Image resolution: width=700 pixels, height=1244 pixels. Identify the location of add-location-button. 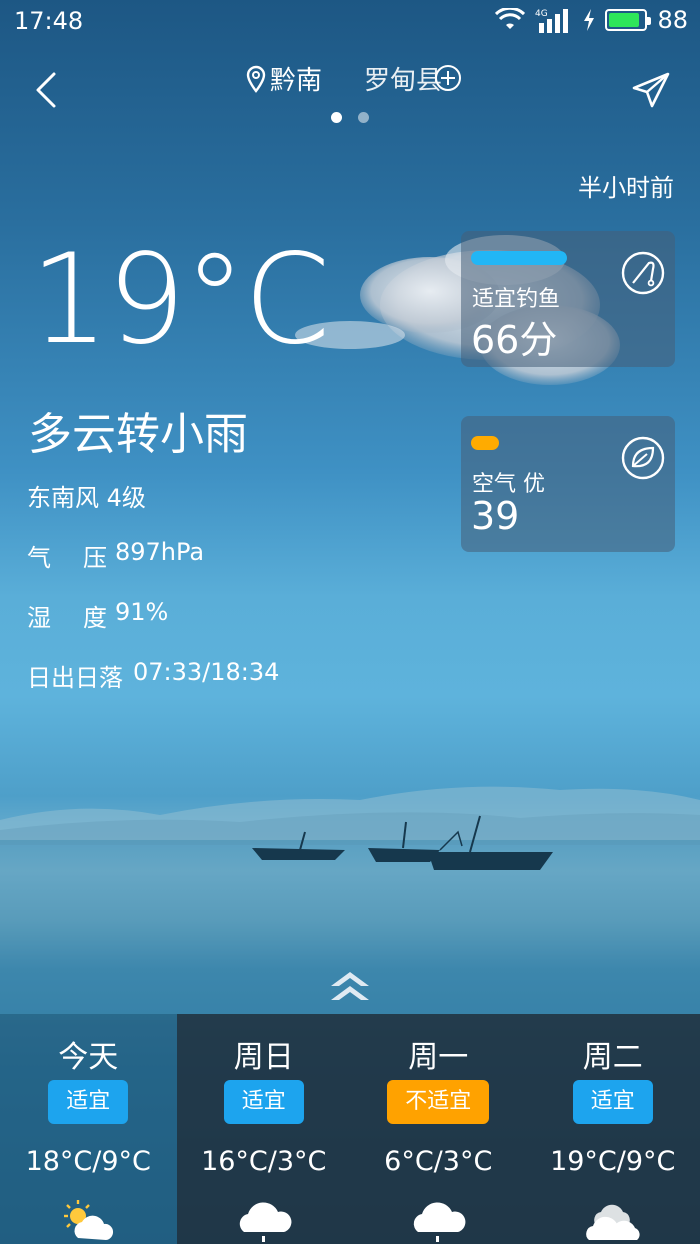
(448, 78).